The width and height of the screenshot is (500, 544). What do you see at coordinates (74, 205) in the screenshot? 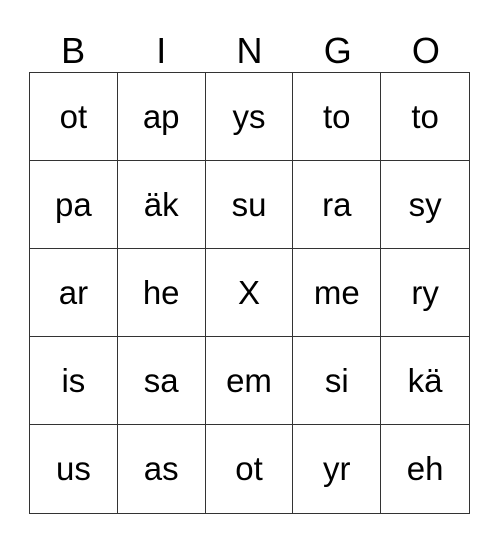
I see `bingo-cell: pa` at bounding box center [74, 205].